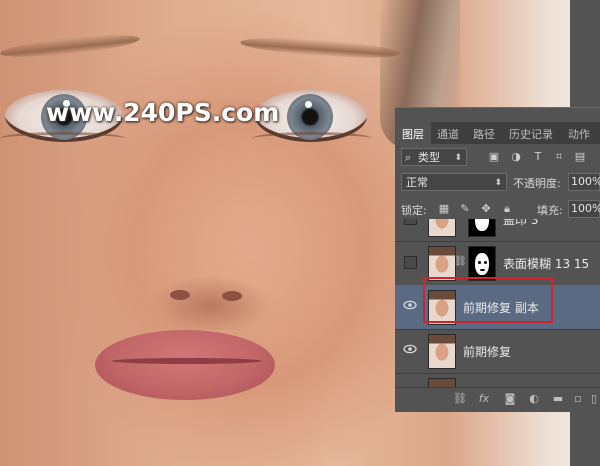  Describe the element at coordinates (62, 138) in the screenshot. I see `left-lower-lid` at that location.